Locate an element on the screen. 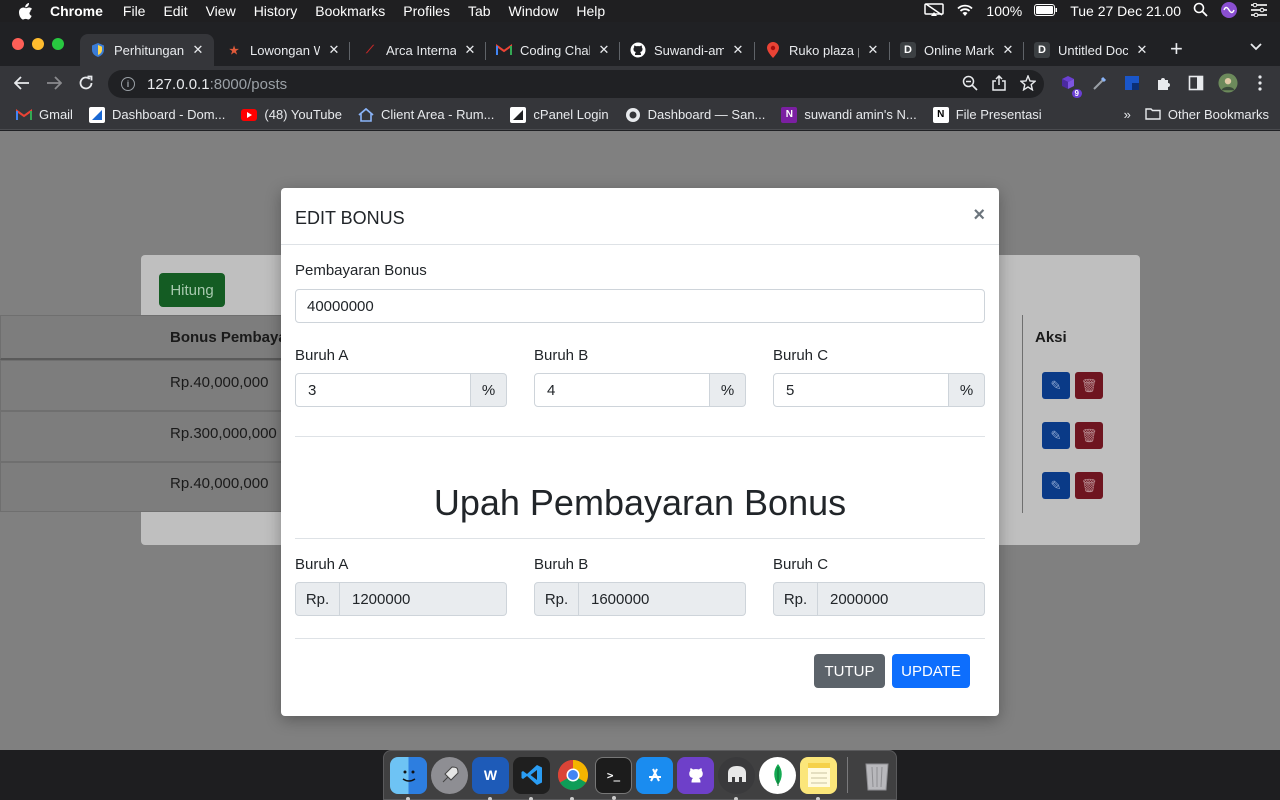  tab-untitled-doc: D Untitled Doc ✕ is located at coordinates (1090, 50).